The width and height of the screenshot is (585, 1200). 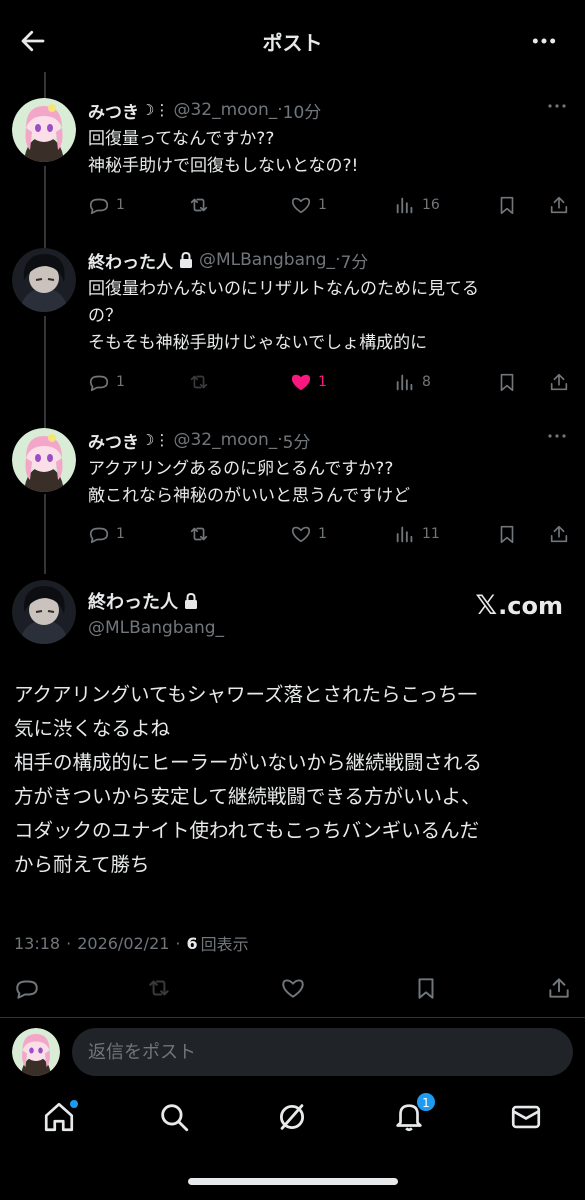 I want to click on x-com-watermark: 𝕏 .com, so click(x=519, y=605).